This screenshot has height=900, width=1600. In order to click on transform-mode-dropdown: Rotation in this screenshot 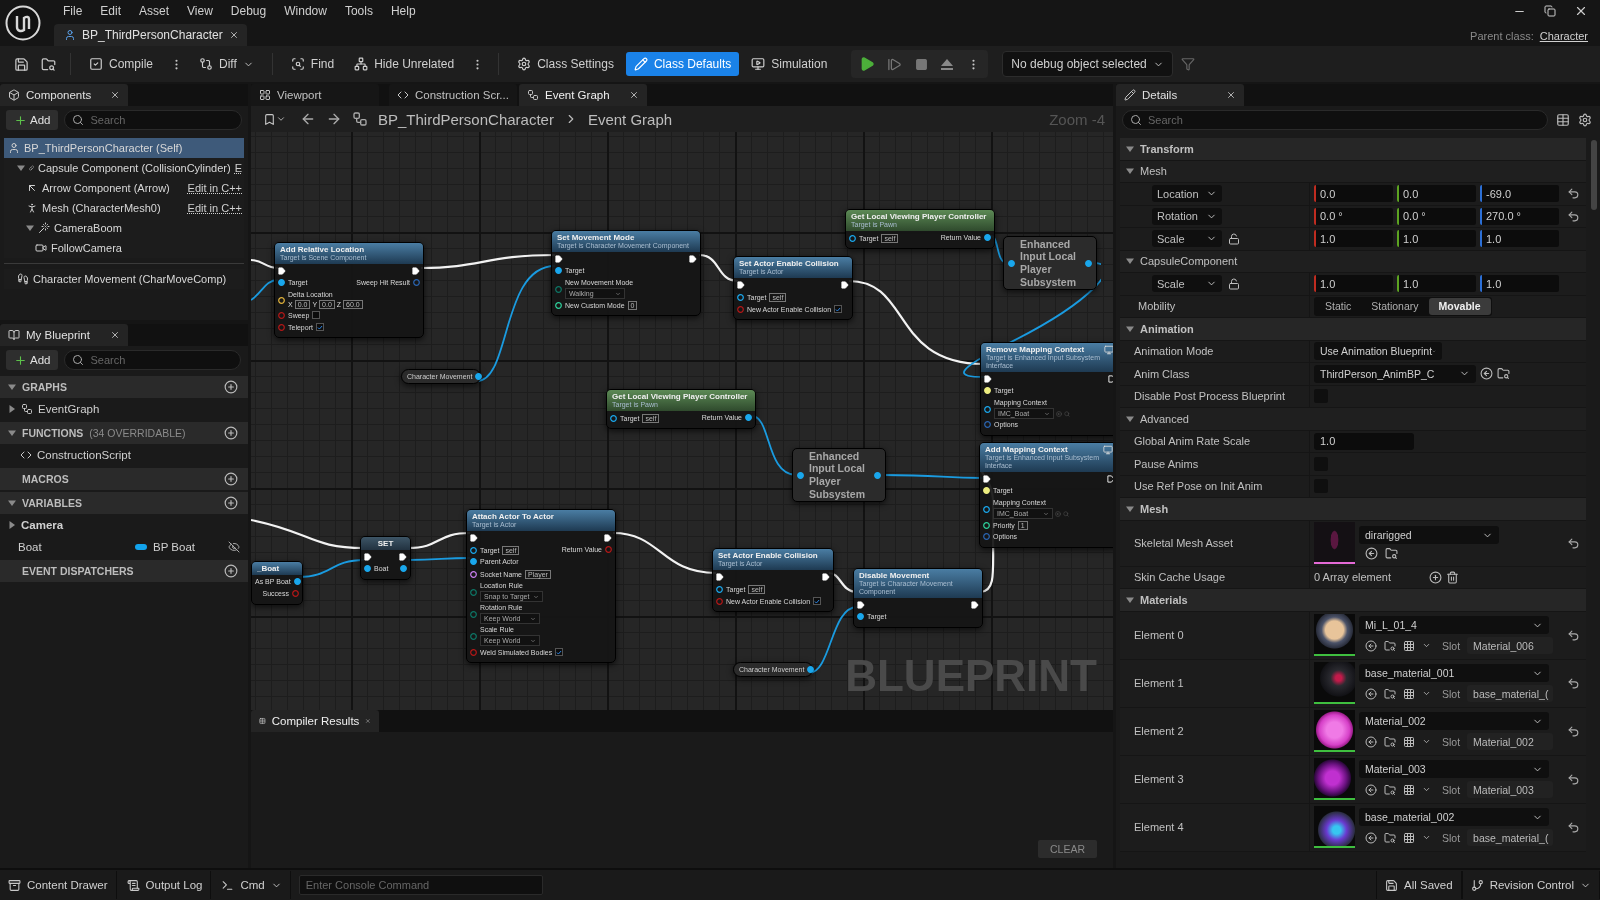, I will do `click(1187, 216)`.